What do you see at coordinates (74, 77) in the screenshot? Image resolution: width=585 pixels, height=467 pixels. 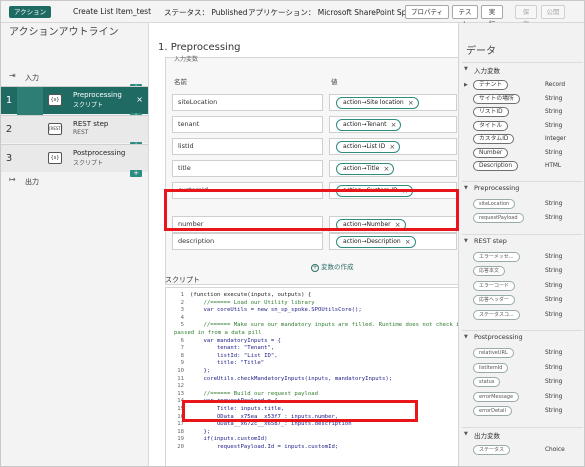 I see `outline-inputs: ⇥ 入力` at bounding box center [74, 77].